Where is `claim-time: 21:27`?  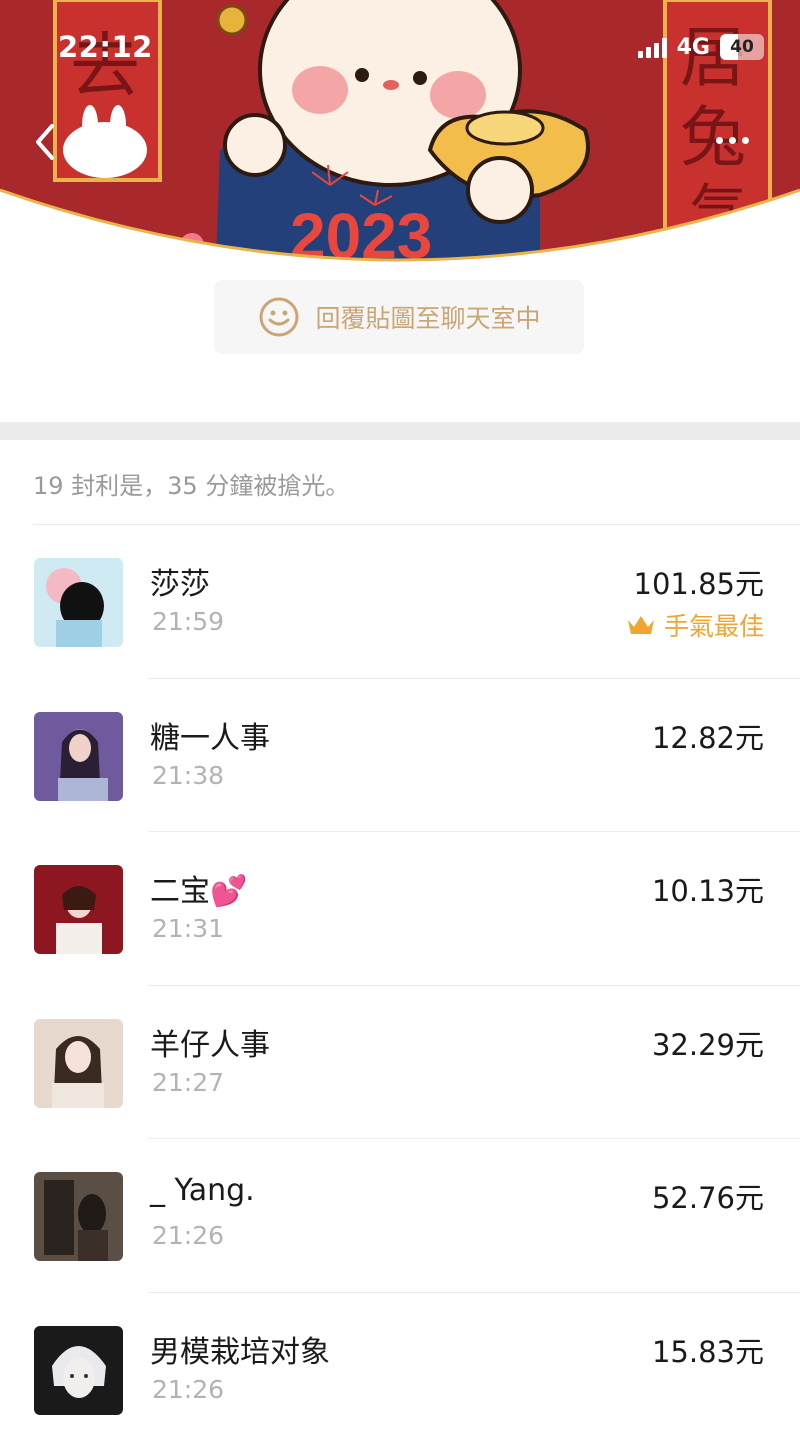 claim-time: 21:27 is located at coordinates (188, 1082).